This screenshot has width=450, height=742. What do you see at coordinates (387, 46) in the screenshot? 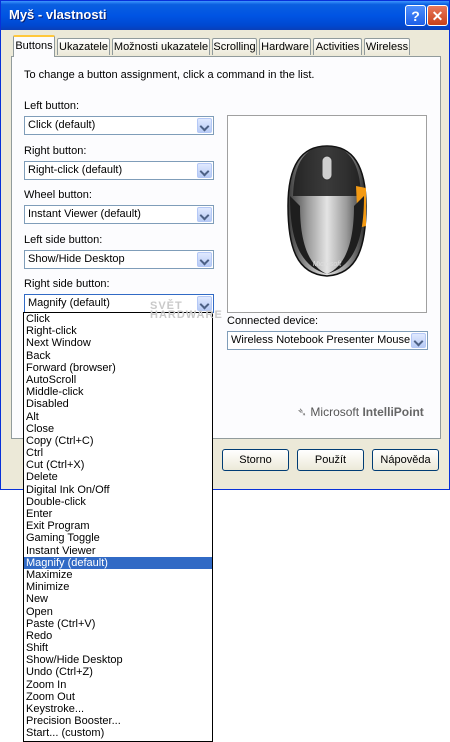
I see `tab-wireless: Wireless` at bounding box center [387, 46].